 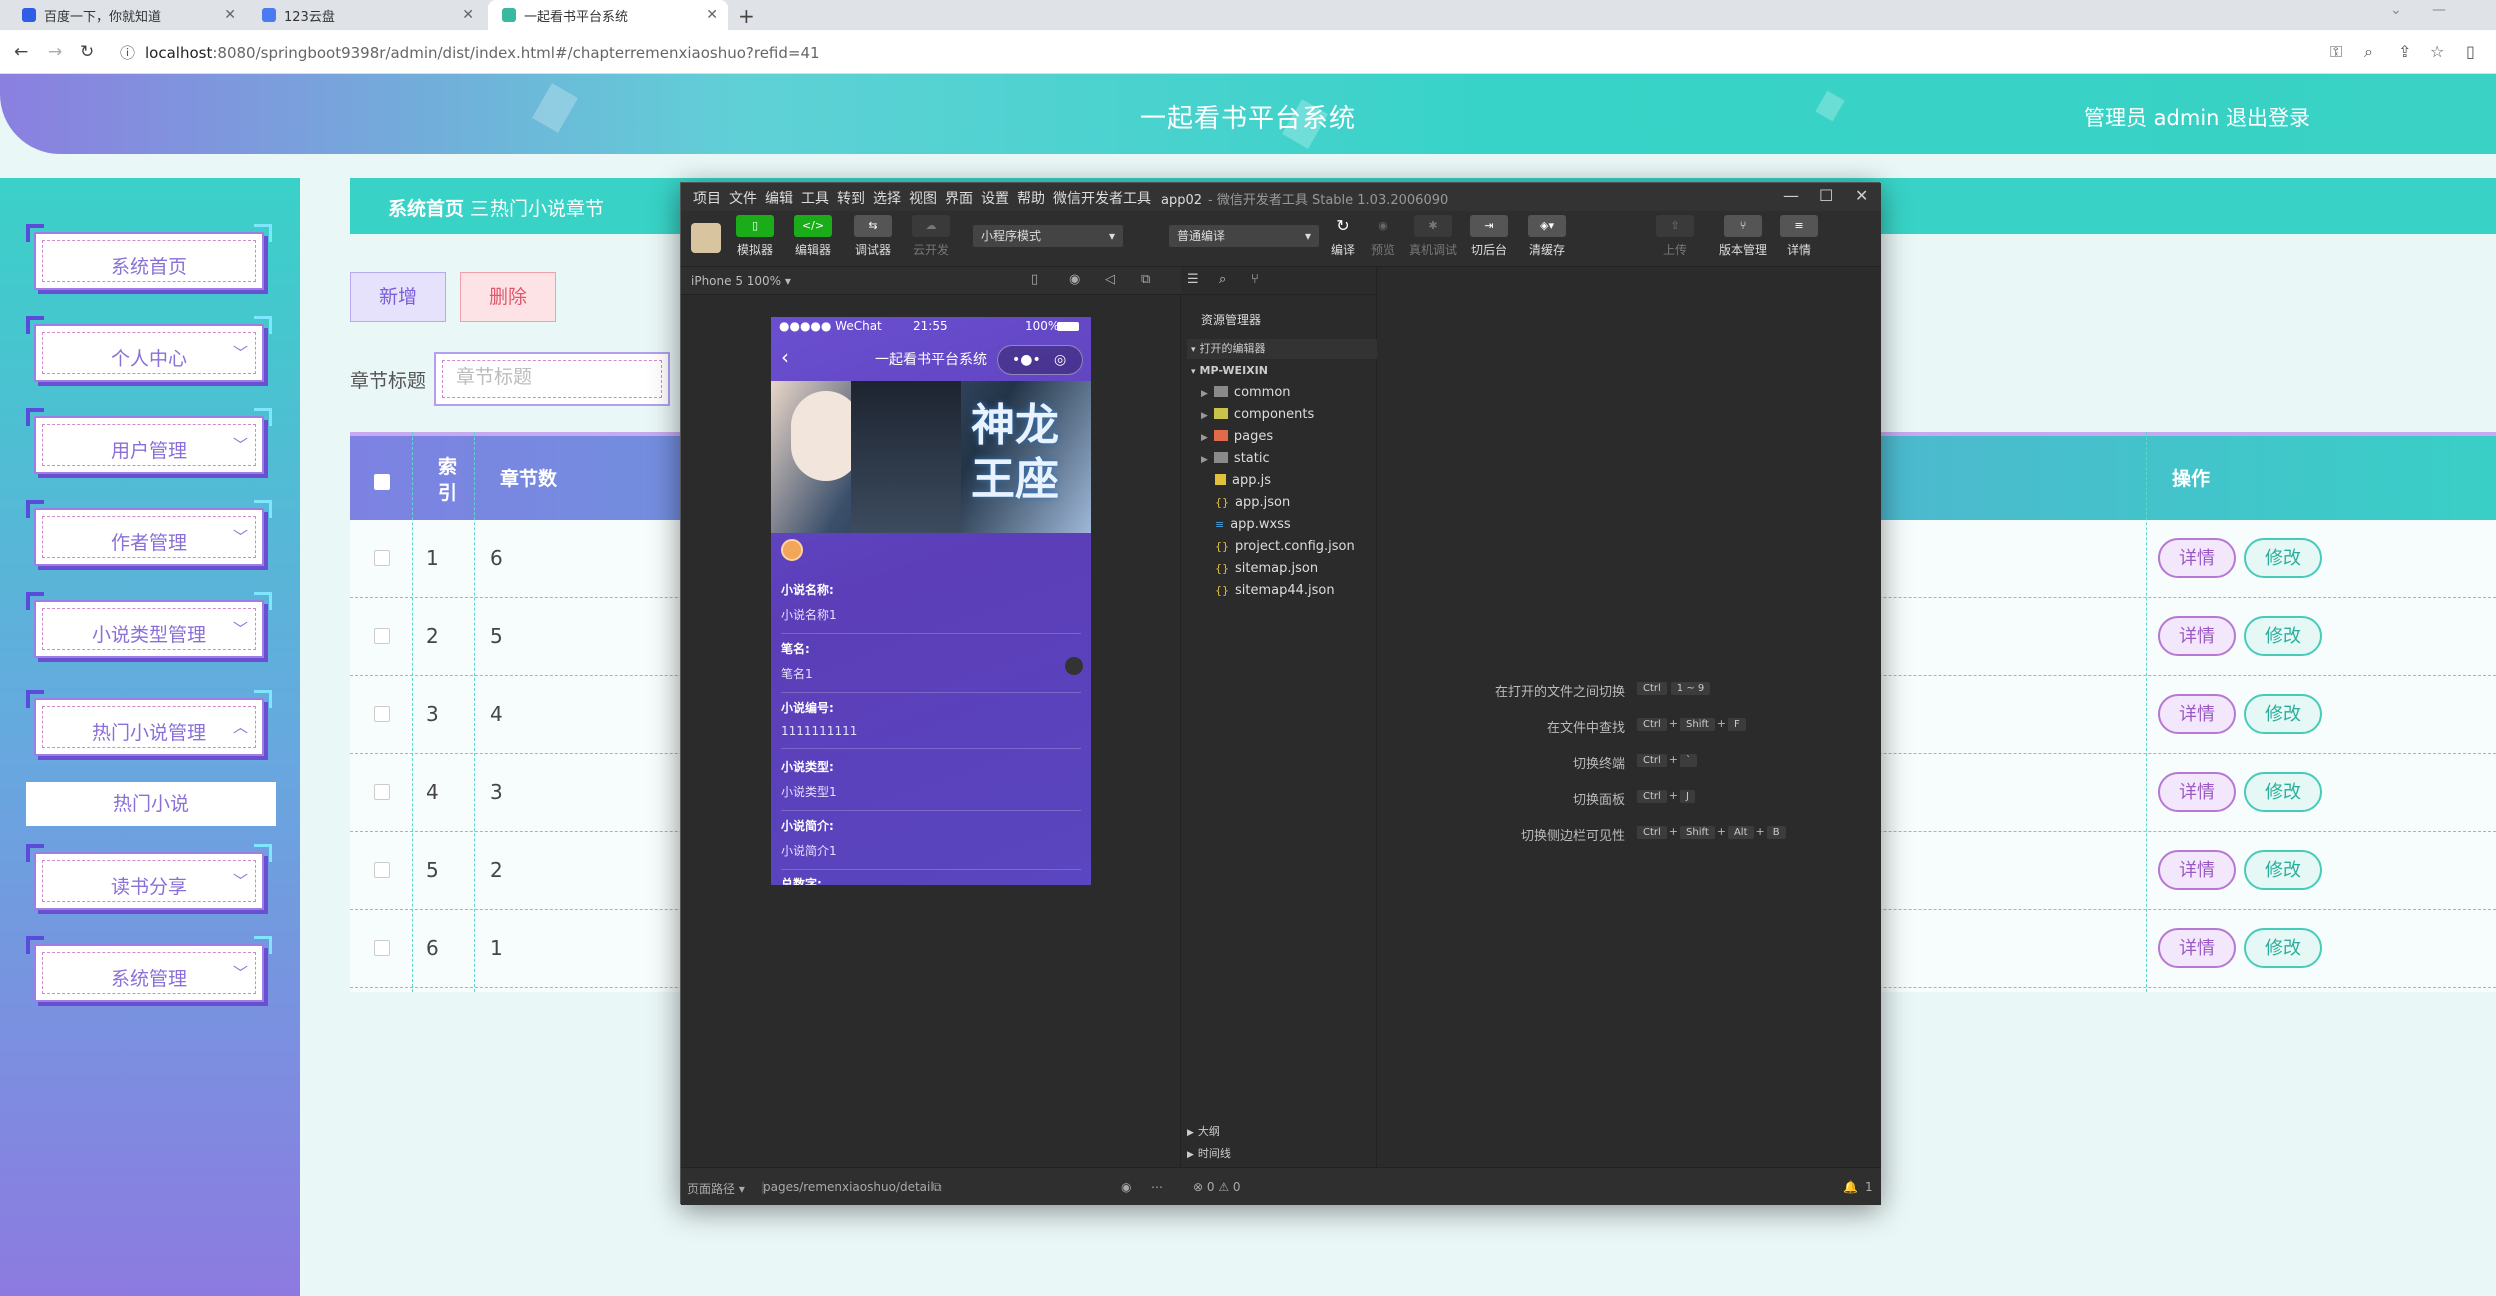 What do you see at coordinates (1217, 1187) in the screenshot?
I see `error-status: ⊗ 0 ⚠ 0` at bounding box center [1217, 1187].